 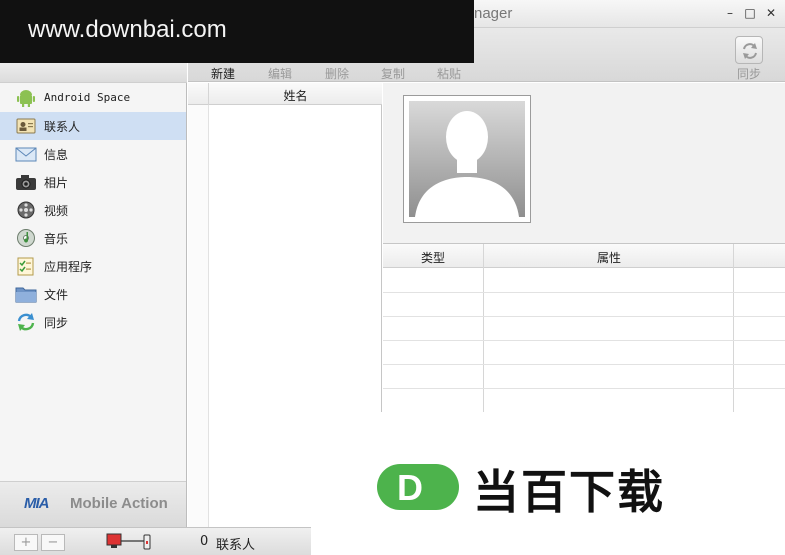 What do you see at coordinates (449, 73) in the screenshot?
I see `paste-button: 粘贴` at bounding box center [449, 73].